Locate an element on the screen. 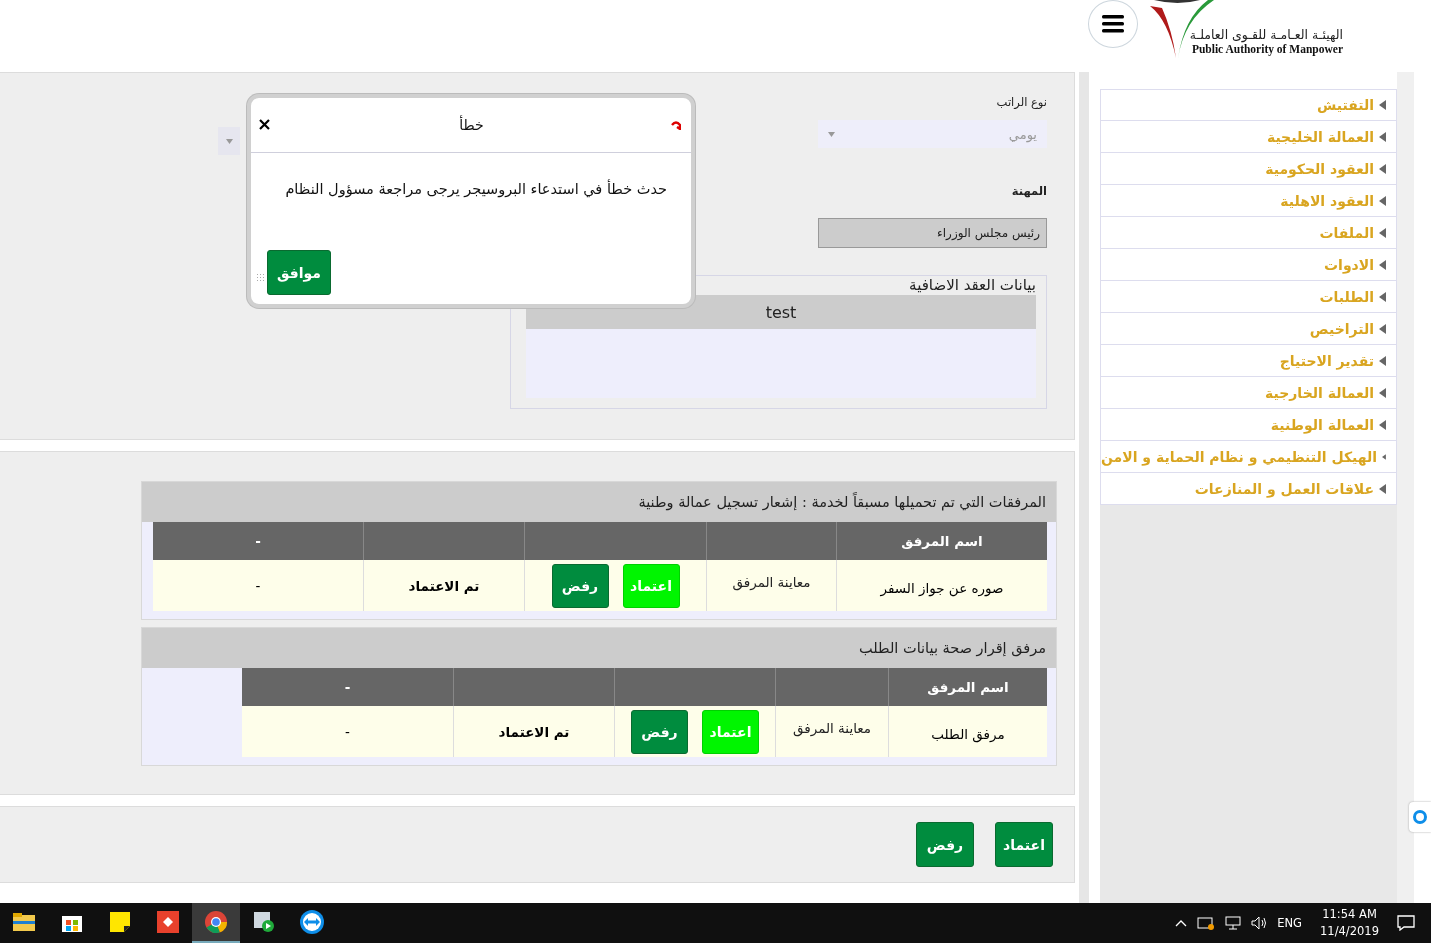 This screenshot has height=943, width=1431. sidebar-item: الادوات is located at coordinates (1248, 265).